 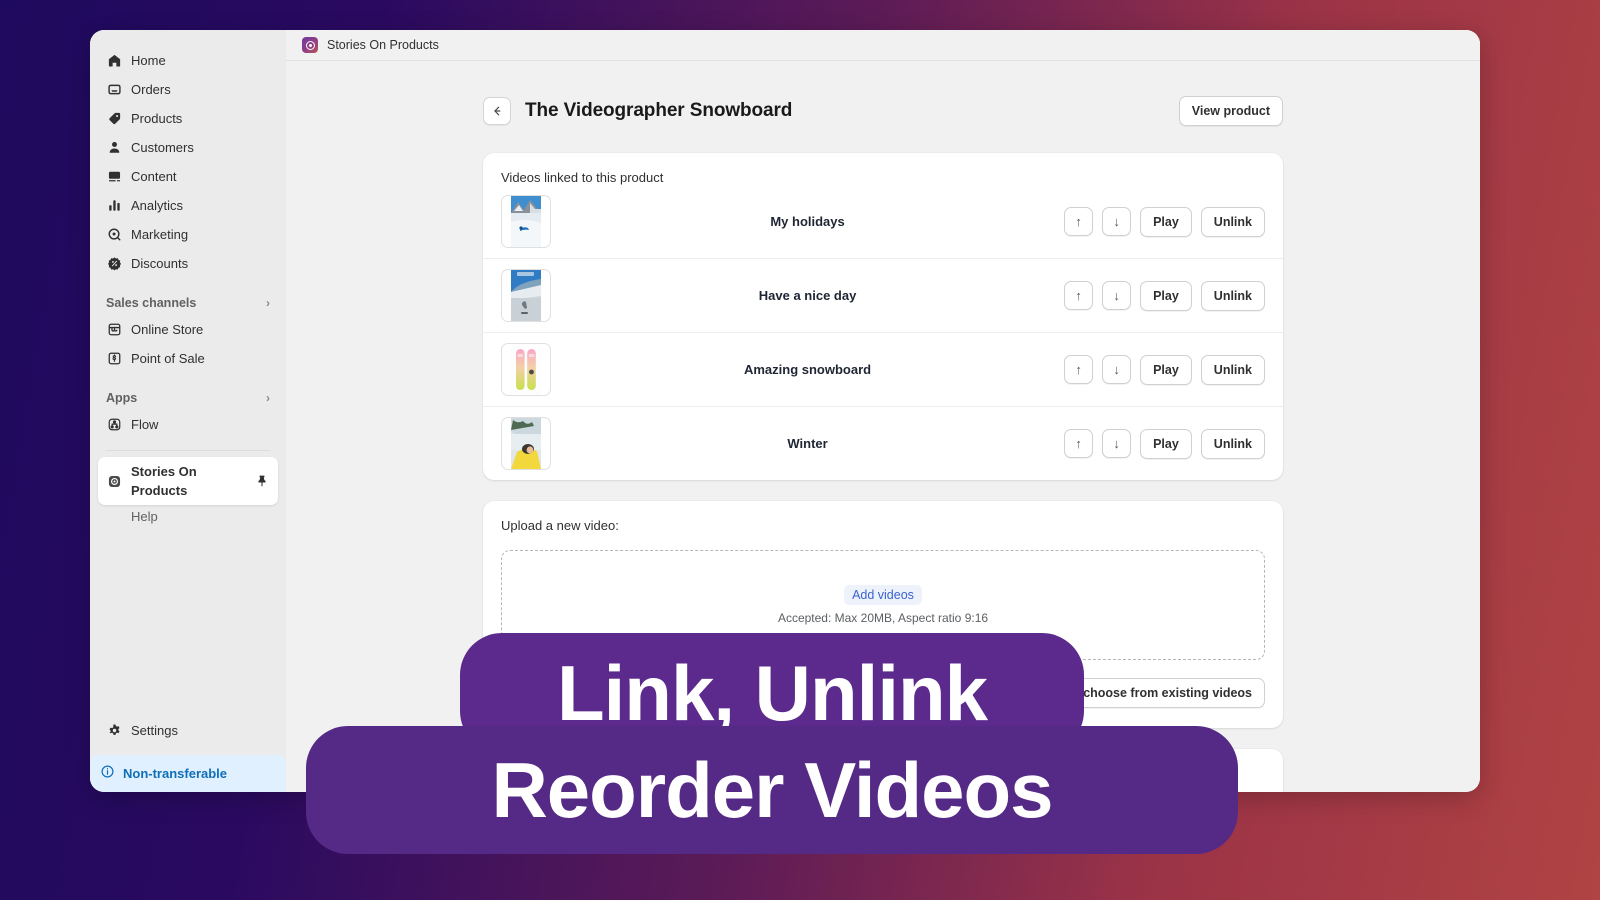 I want to click on sidebar-item-products: Products, so click(x=188, y=118).